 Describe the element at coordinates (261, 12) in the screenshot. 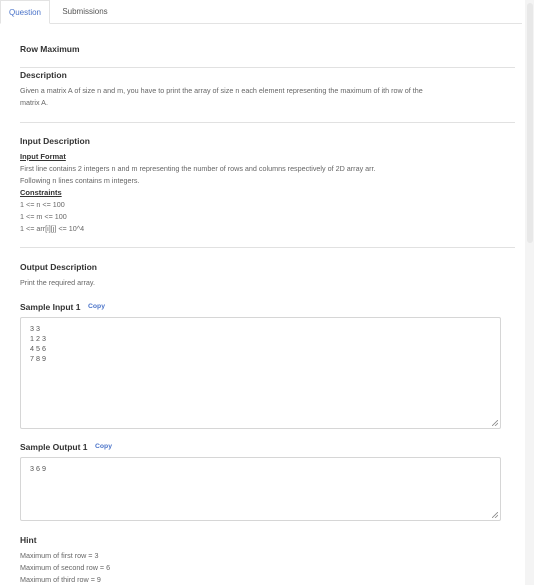

I see `tab-bar: Question Submissions` at that location.